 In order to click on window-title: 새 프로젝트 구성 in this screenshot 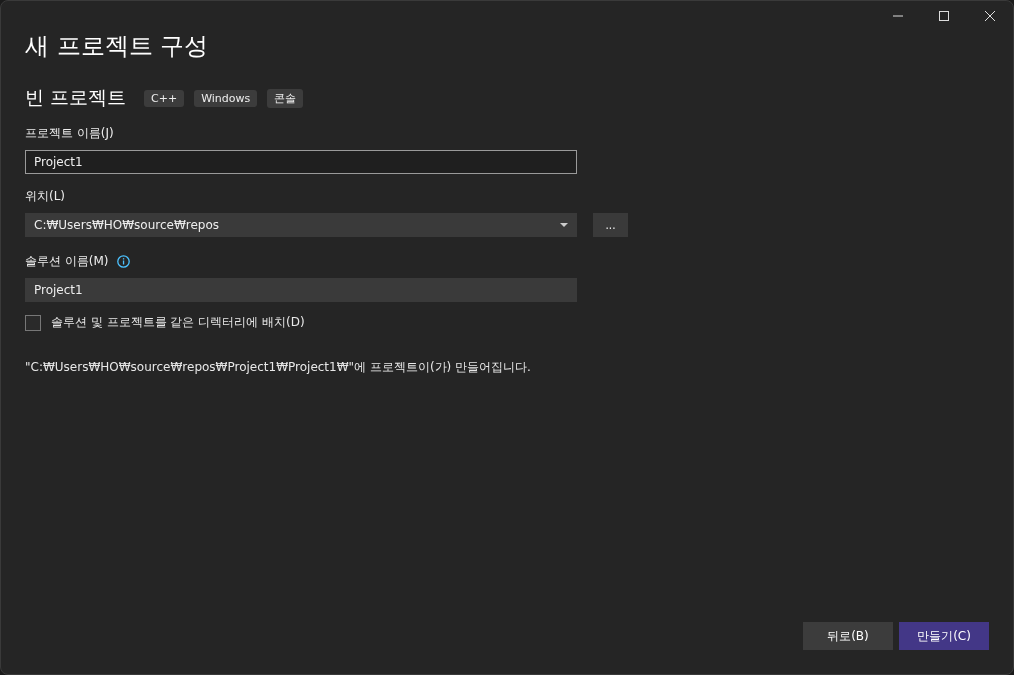, I will do `click(117, 46)`.